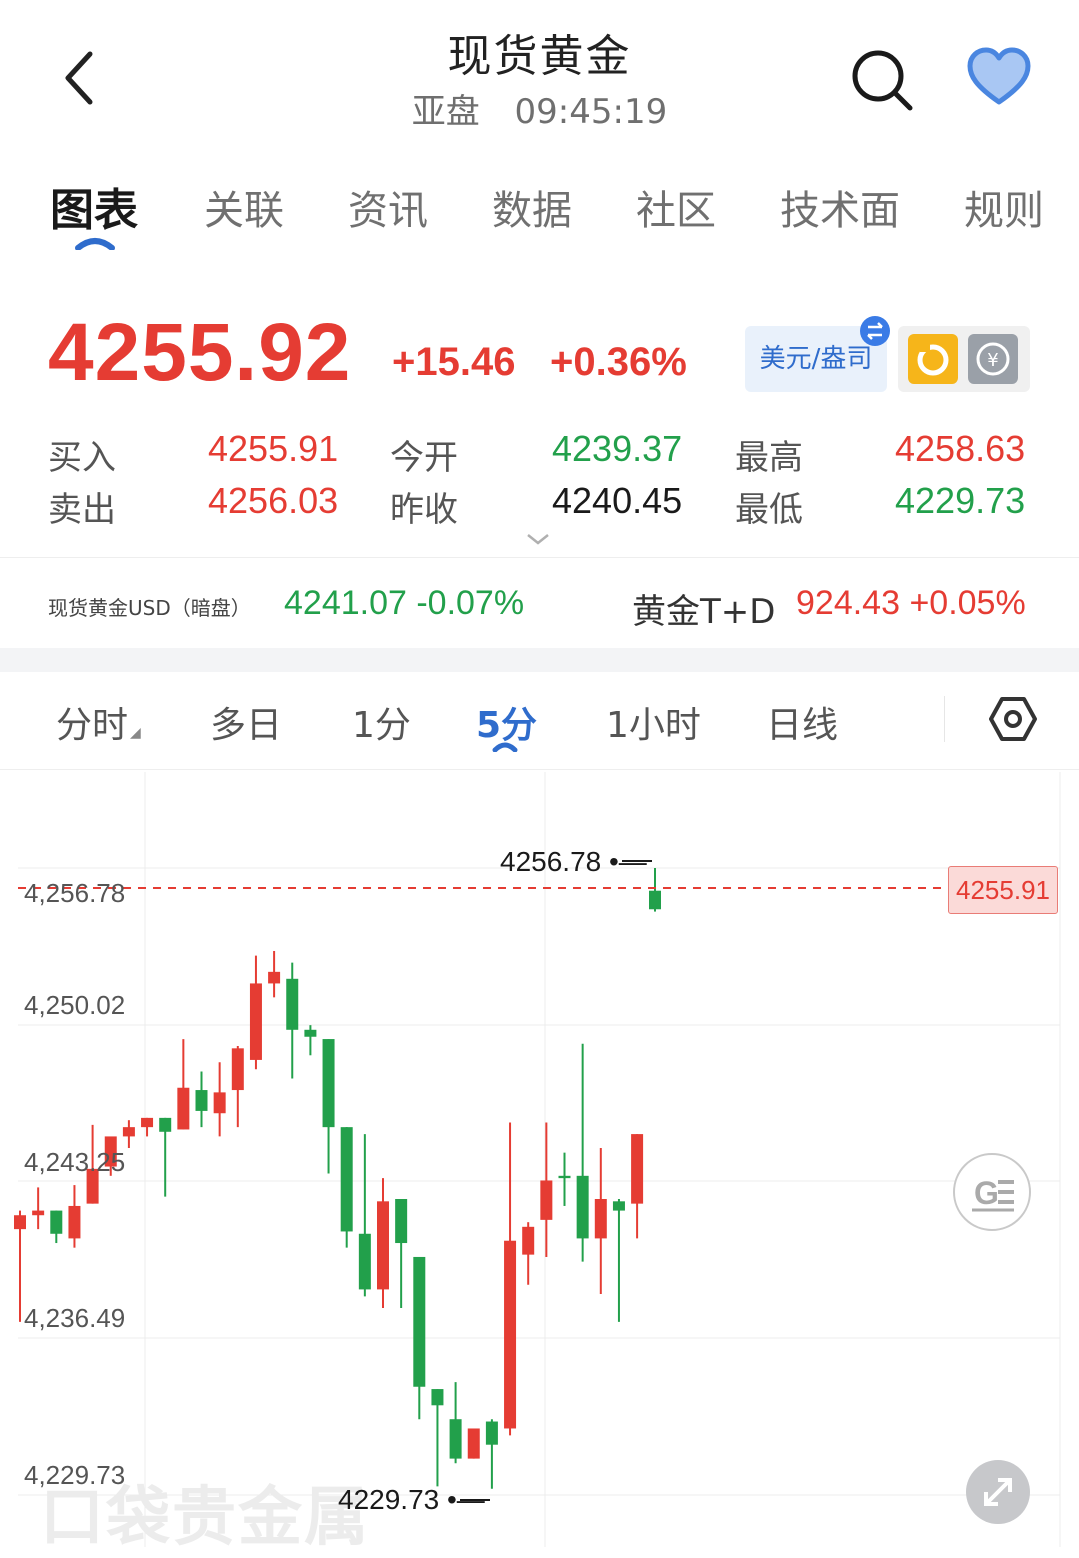 This screenshot has height=1558, width=1079. I want to click on search-icon, so click(882, 80).